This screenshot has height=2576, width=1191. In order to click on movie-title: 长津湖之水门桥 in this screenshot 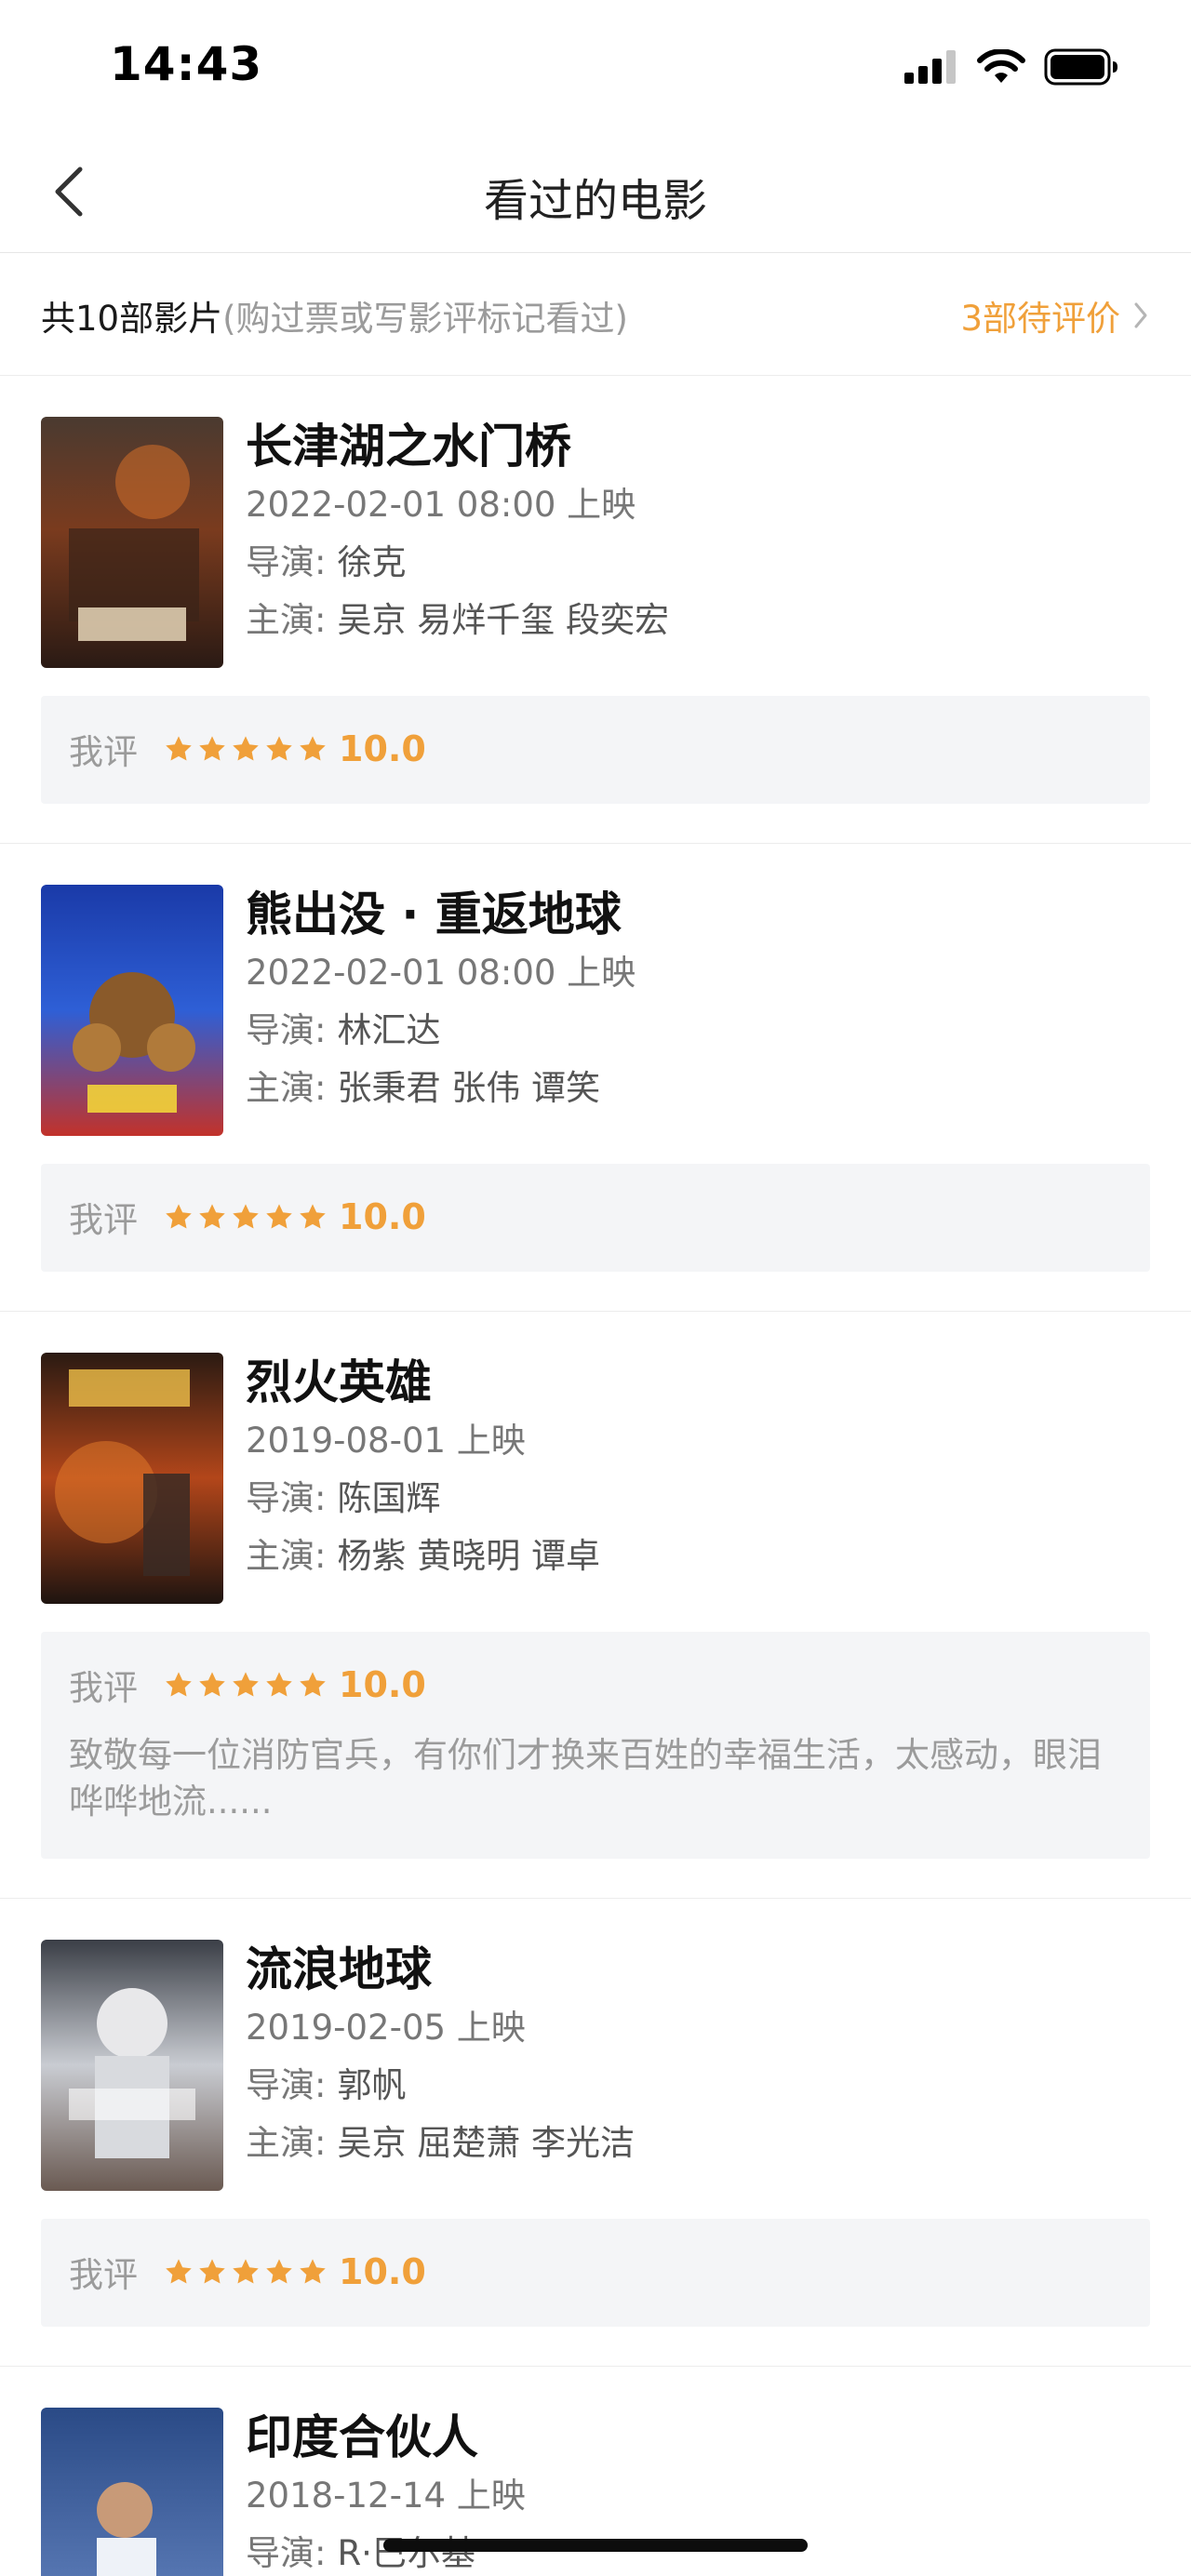, I will do `click(698, 446)`.